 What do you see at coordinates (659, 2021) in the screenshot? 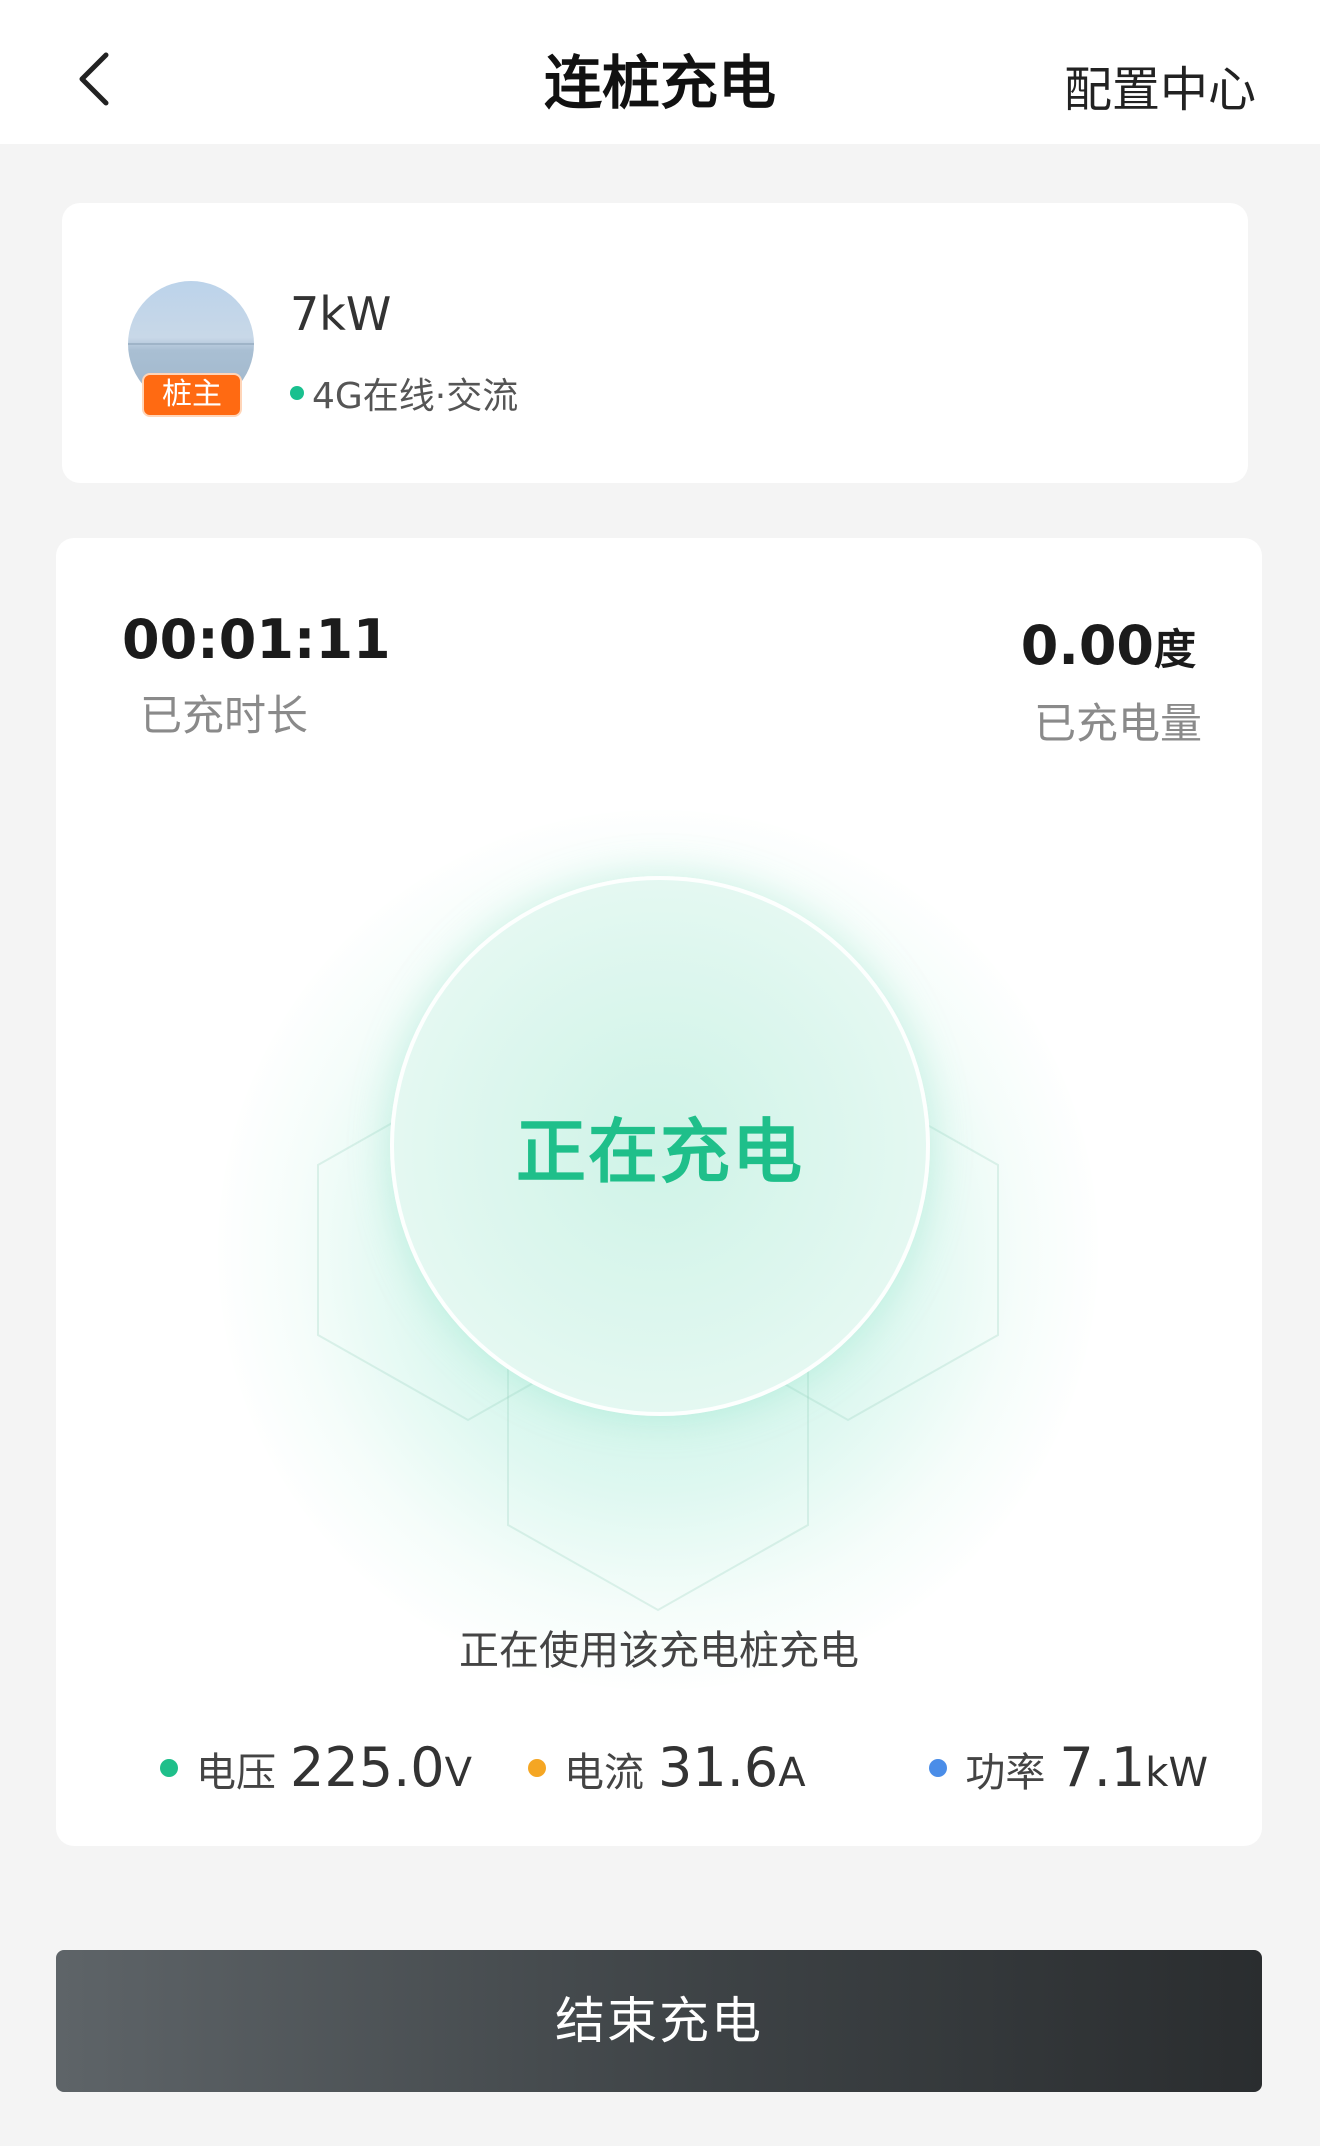
I see `stop-charging-button: 结束充电` at bounding box center [659, 2021].